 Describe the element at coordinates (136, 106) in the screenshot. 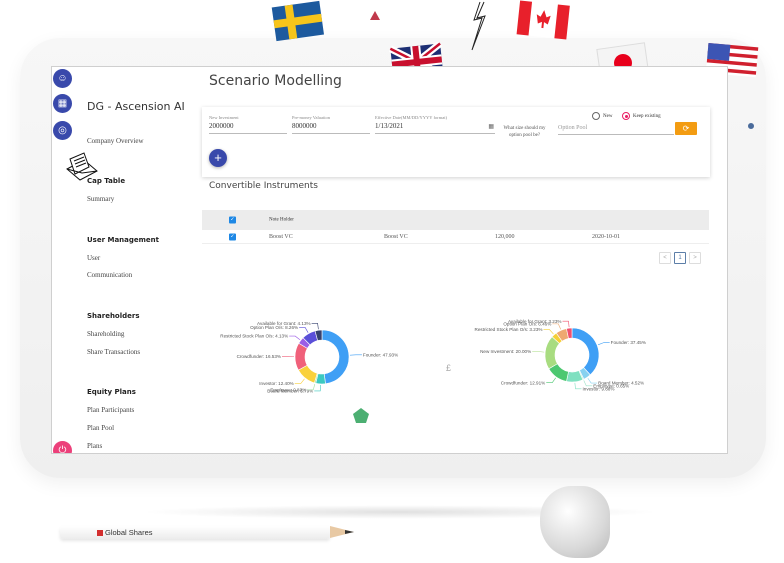

I see `company-name: DG - Ascension AI` at that location.